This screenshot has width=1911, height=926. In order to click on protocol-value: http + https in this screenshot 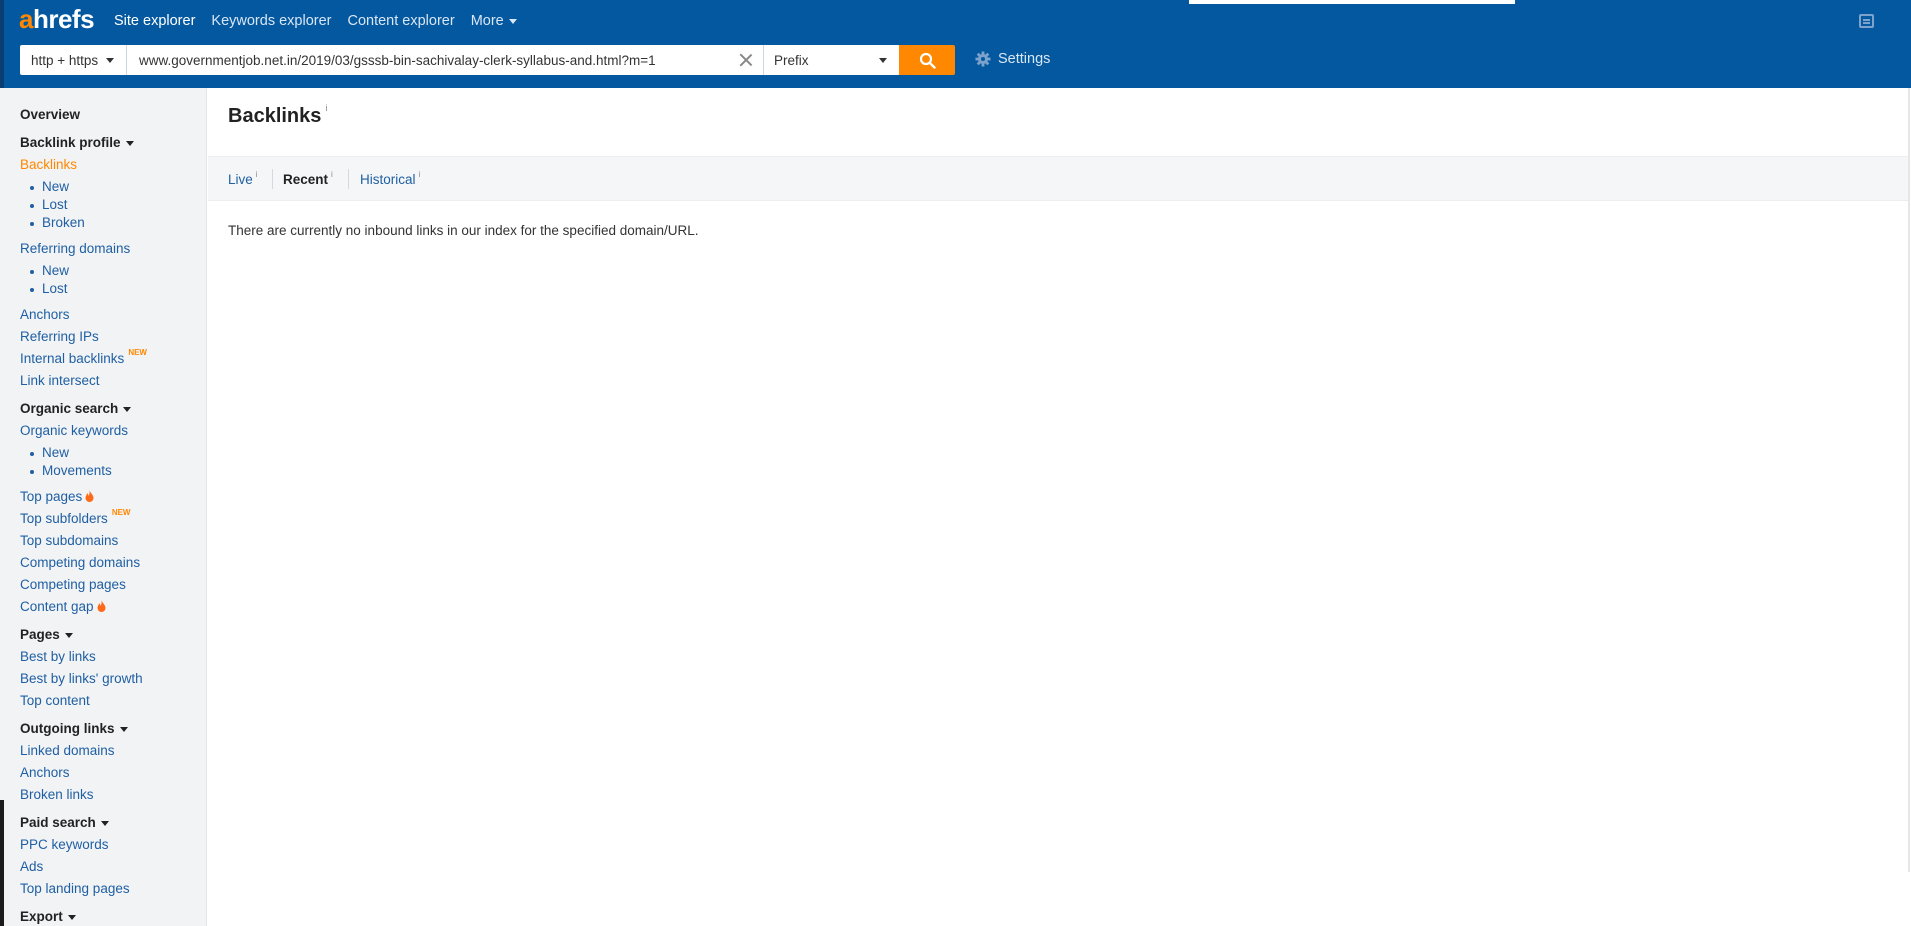, I will do `click(65, 60)`.